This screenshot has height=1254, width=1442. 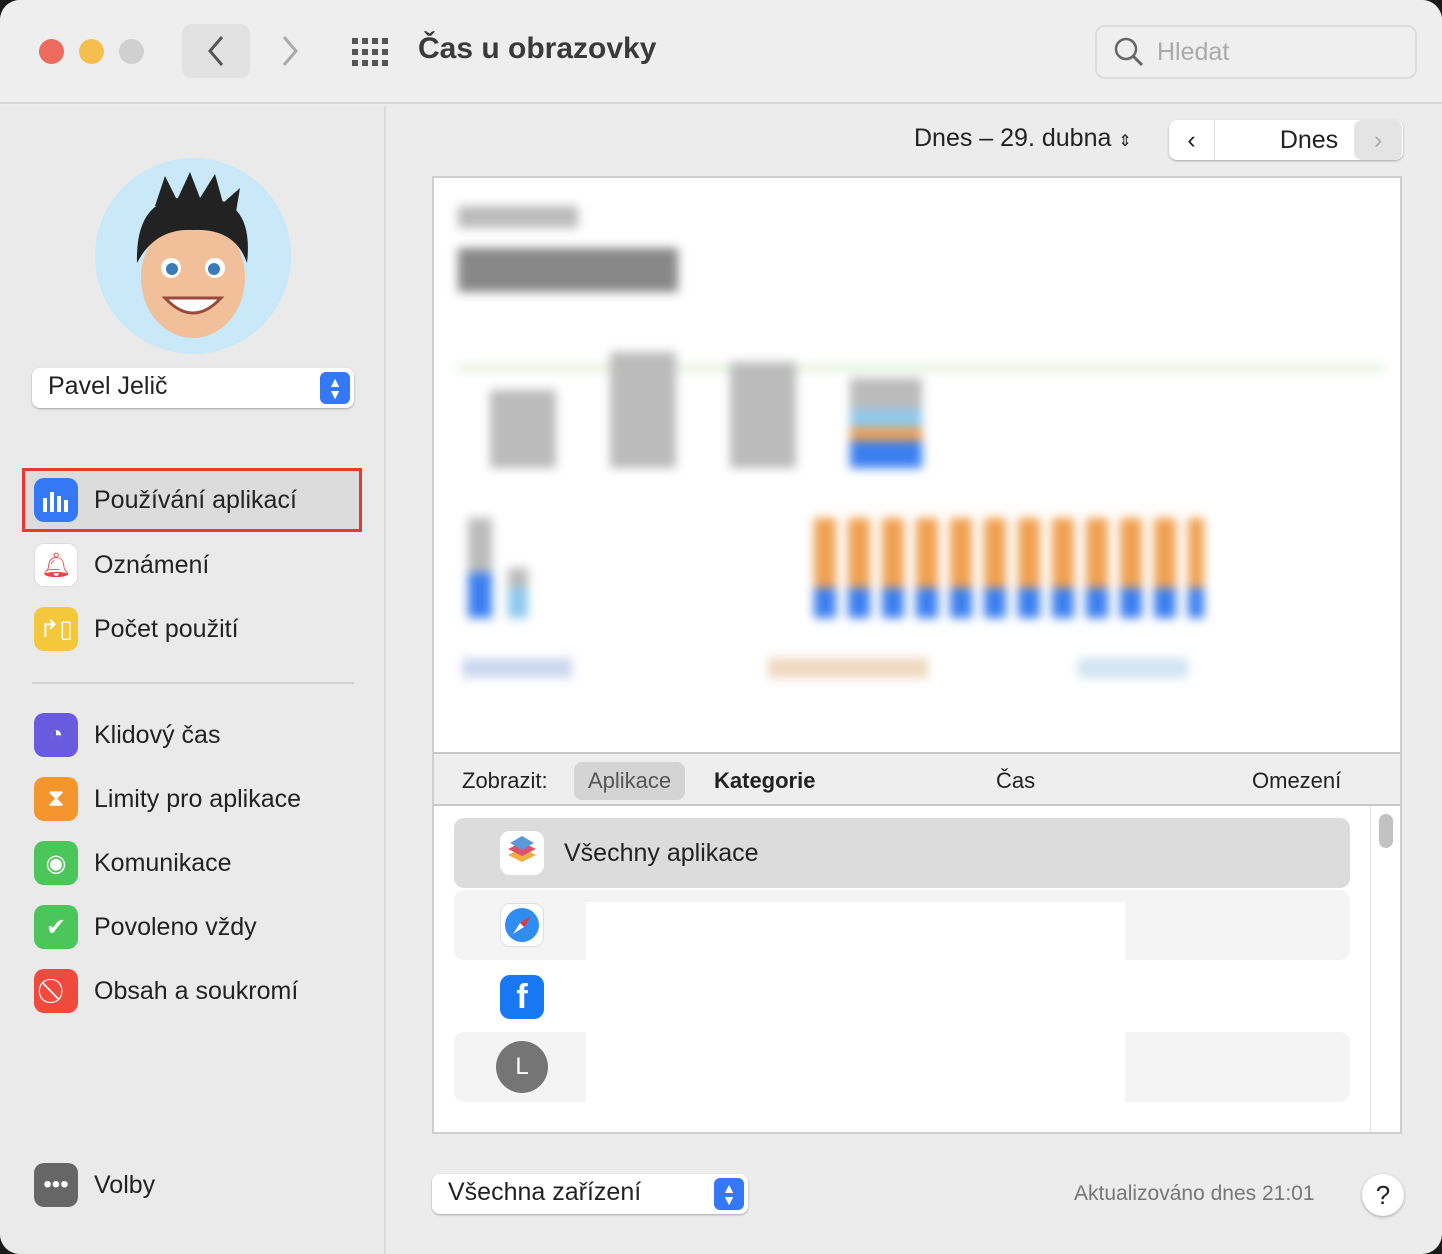 What do you see at coordinates (108, 386) in the screenshot?
I see `user-name: Pavel Jelič` at bounding box center [108, 386].